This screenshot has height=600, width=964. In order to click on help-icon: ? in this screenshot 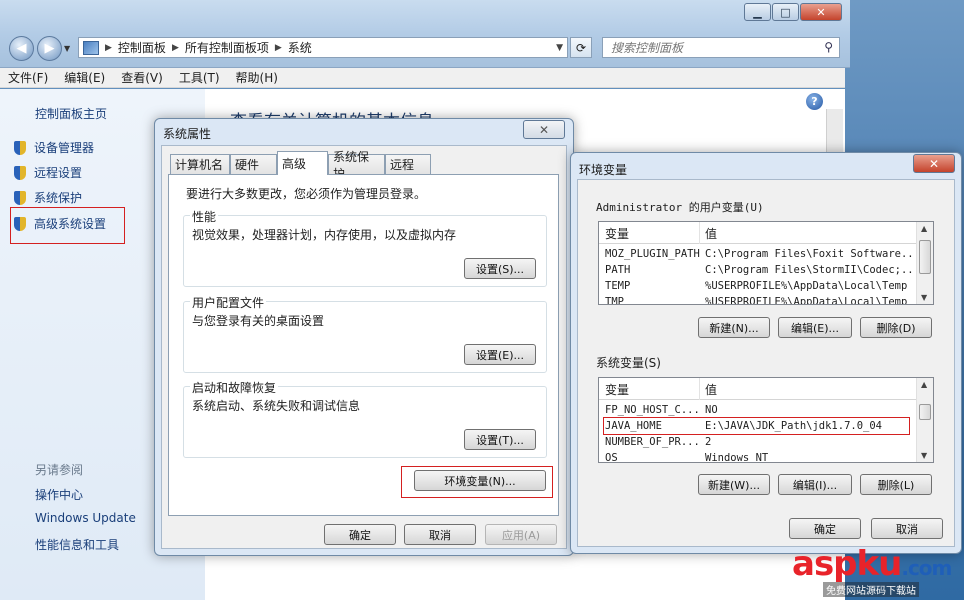, I will do `click(814, 101)`.